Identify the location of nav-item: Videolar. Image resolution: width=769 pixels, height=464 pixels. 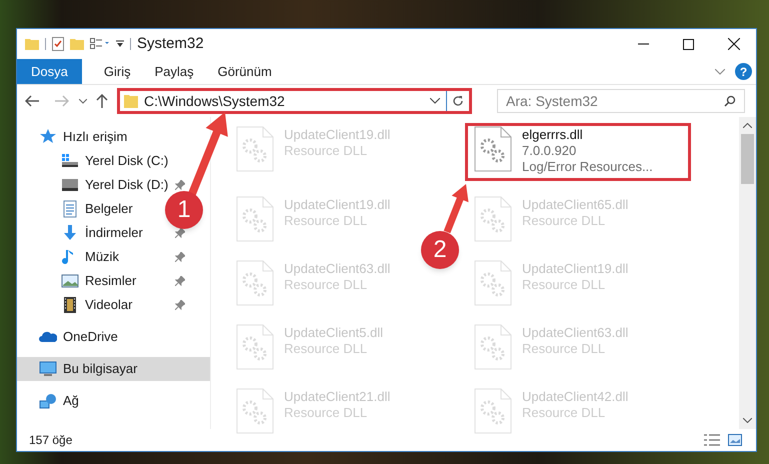
(76, 305).